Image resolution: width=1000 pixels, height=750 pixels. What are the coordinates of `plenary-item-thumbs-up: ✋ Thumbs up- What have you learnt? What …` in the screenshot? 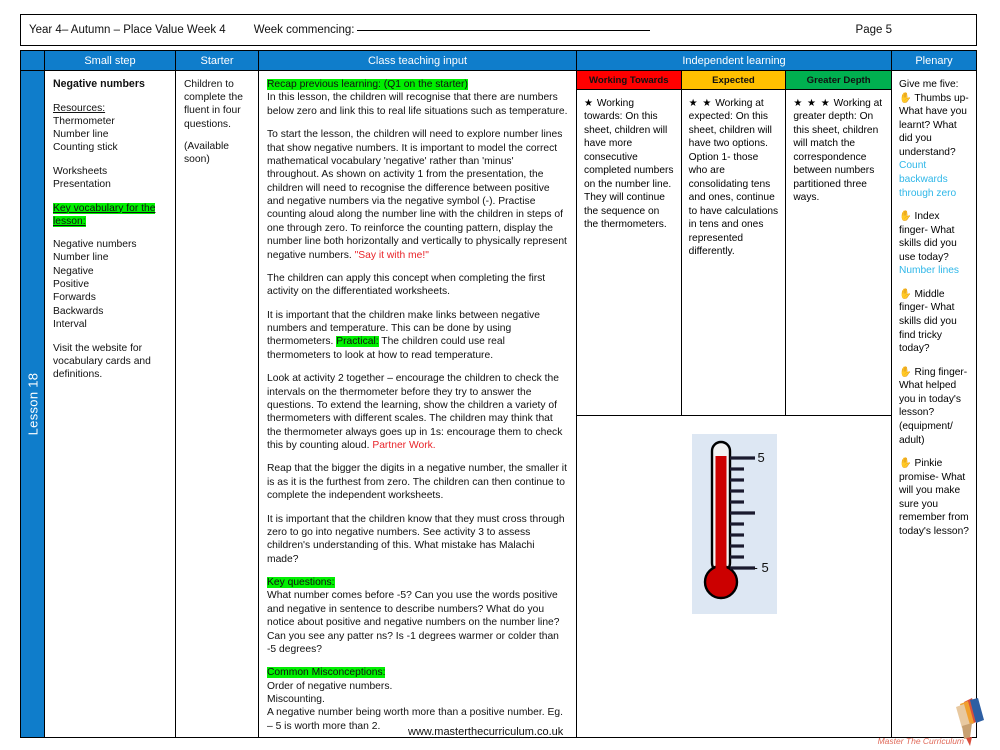 It's located at (934, 145).